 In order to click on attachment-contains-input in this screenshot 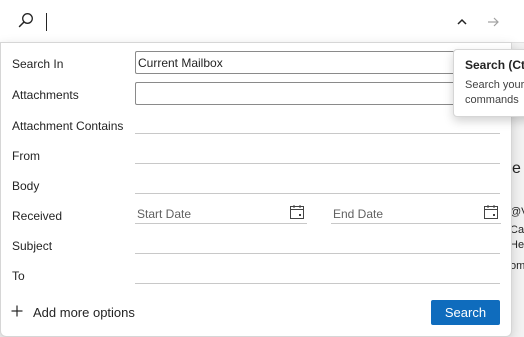, I will do `click(317, 124)`.